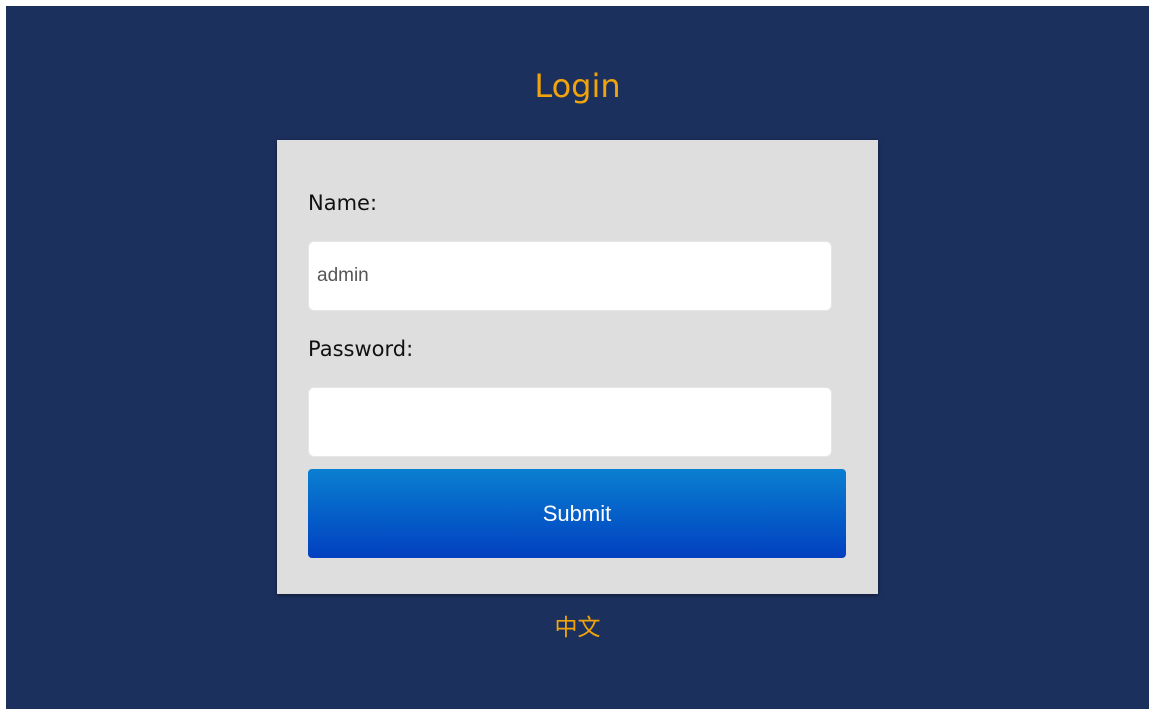 This screenshot has width=1155, height=715. Describe the element at coordinates (577, 513) in the screenshot. I see `submit-button: Submit` at that location.